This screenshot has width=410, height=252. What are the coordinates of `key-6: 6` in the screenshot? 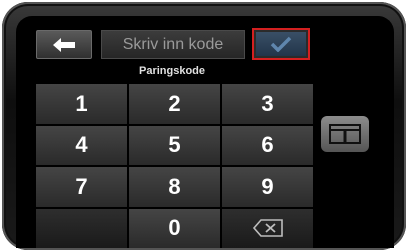 It's located at (267, 145).